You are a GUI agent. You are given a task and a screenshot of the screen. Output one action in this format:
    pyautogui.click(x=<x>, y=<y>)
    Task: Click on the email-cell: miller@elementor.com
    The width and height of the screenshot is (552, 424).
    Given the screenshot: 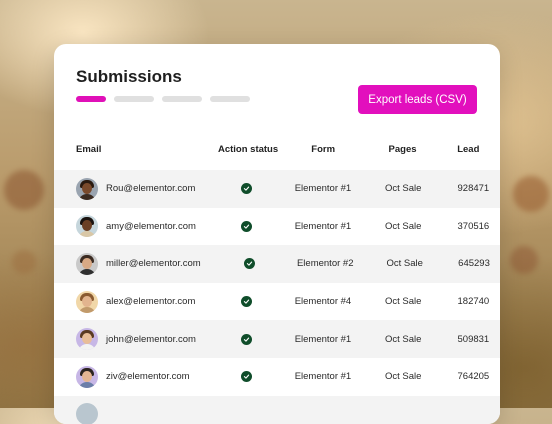 What is the action you would take?
    pyautogui.click(x=127, y=263)
    